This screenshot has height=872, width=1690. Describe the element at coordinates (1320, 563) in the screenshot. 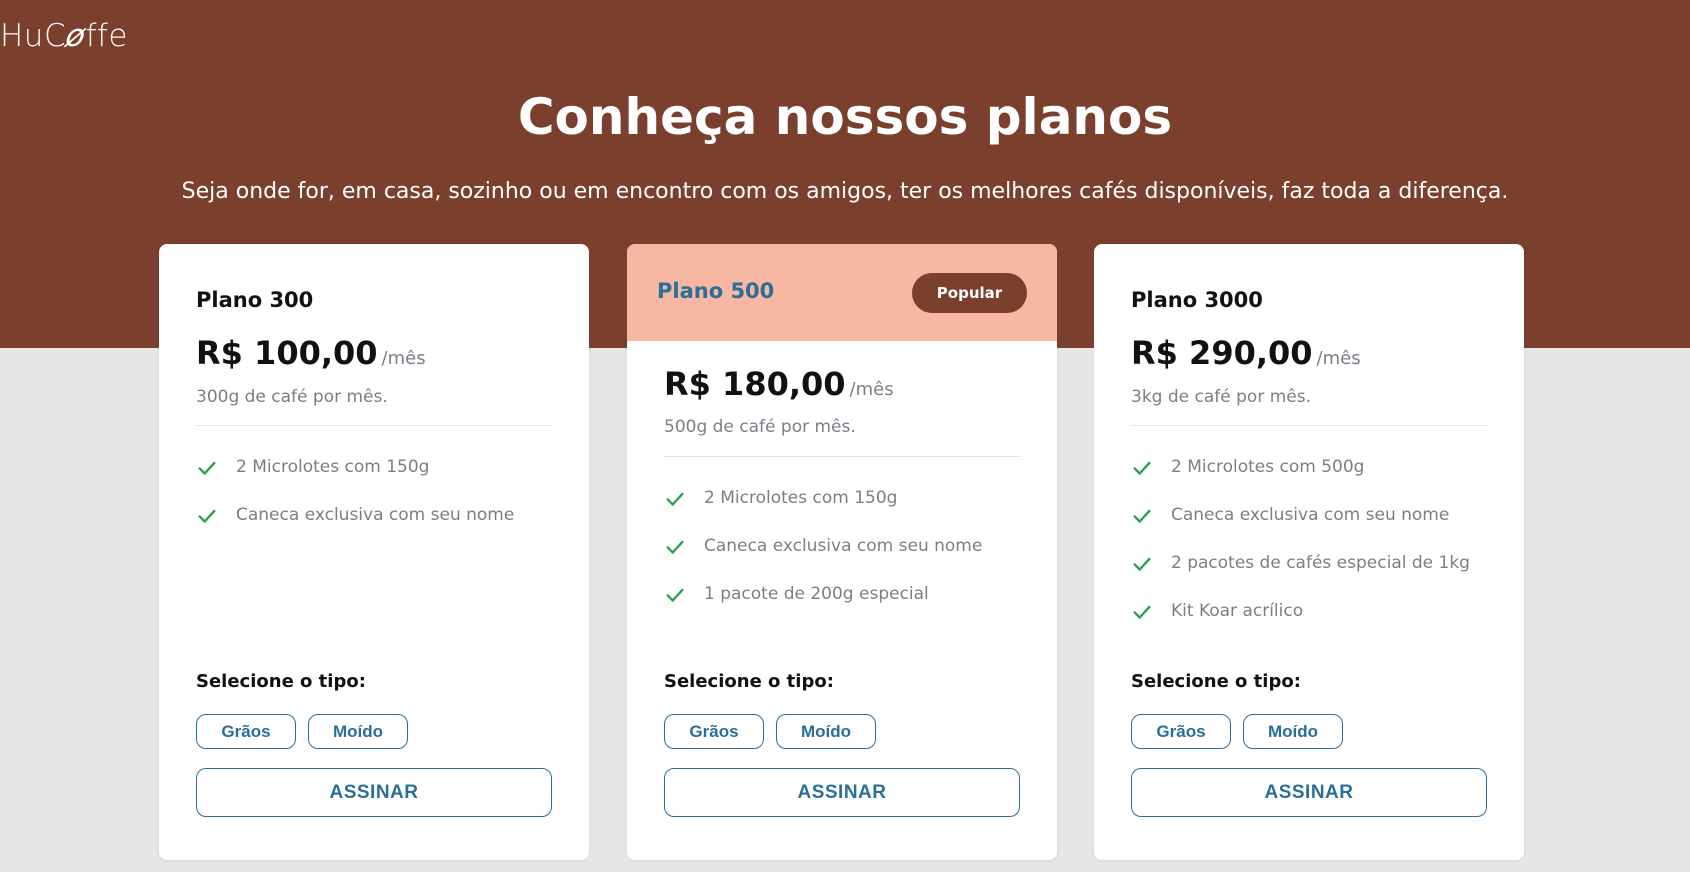

I see `feature-text: 2 pacotes de cafés especial de 1kg` at that location.